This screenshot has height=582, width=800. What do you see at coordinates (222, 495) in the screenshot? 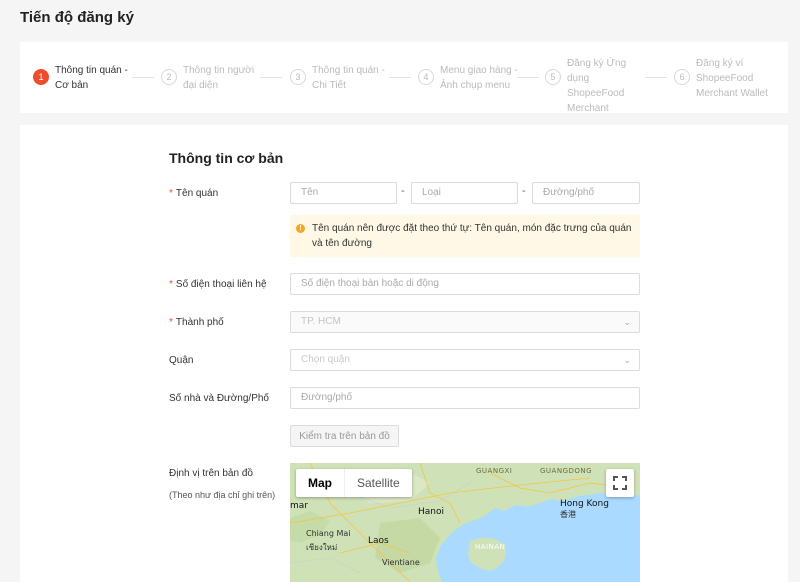
I see `map-location-help: (Theo như địa chỉ ghi trên)` at bounding box center [222, 495].